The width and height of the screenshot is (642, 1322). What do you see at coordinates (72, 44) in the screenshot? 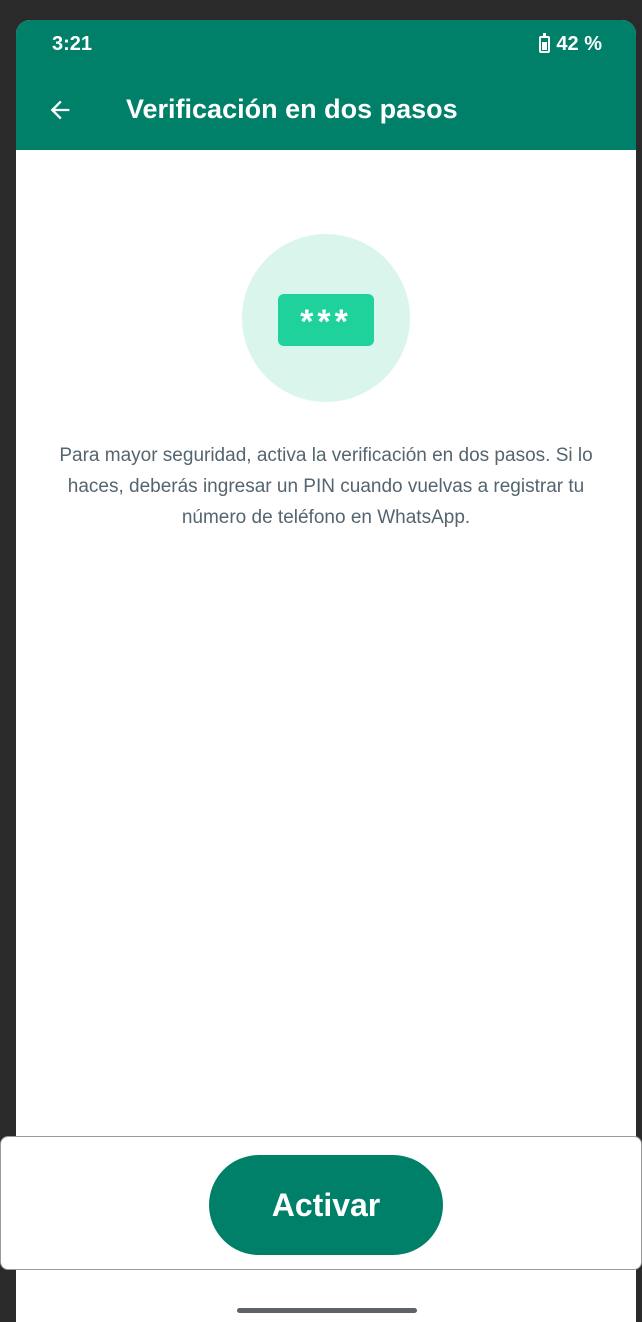
I see `status-time: 3:21` at bounding box center [72, 44].